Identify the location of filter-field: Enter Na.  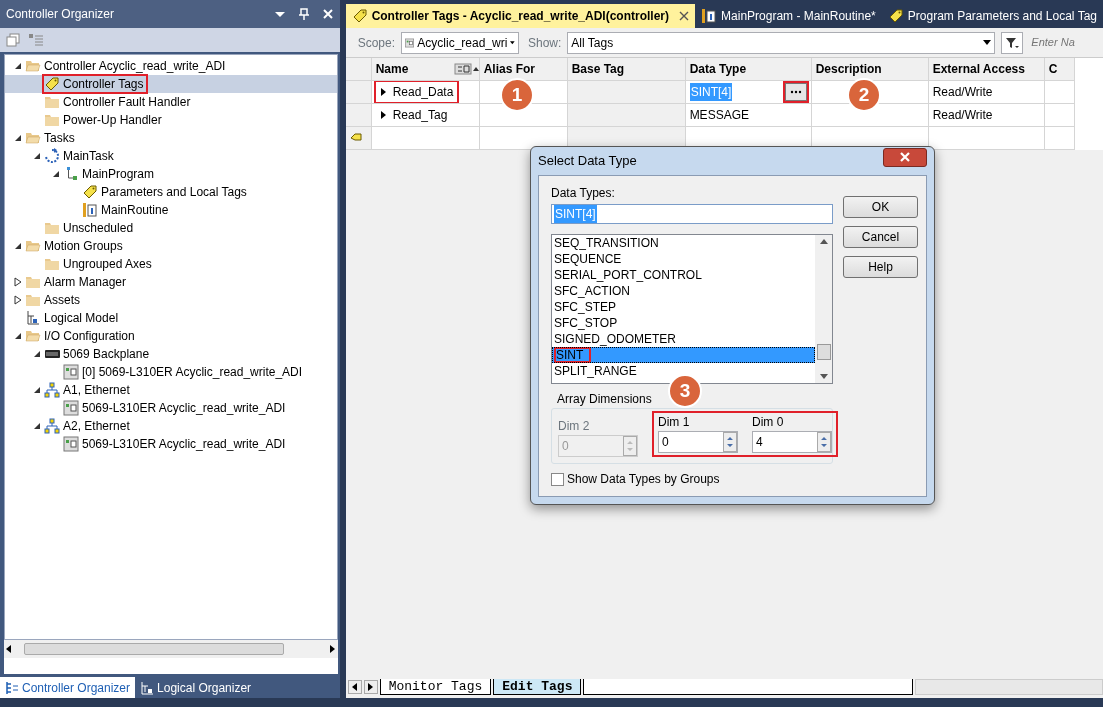
(1059, 42).